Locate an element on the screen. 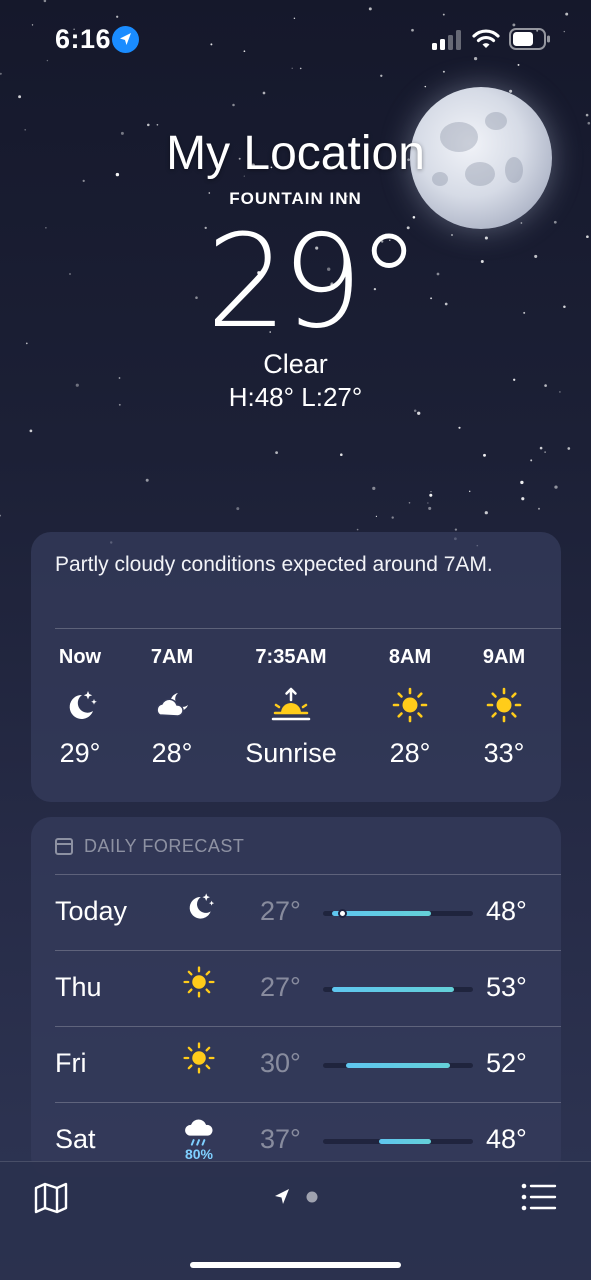 The width and height of the screenshot is (591, 1280). hour-label: 7:35AM is located at coordinates (291, 657).